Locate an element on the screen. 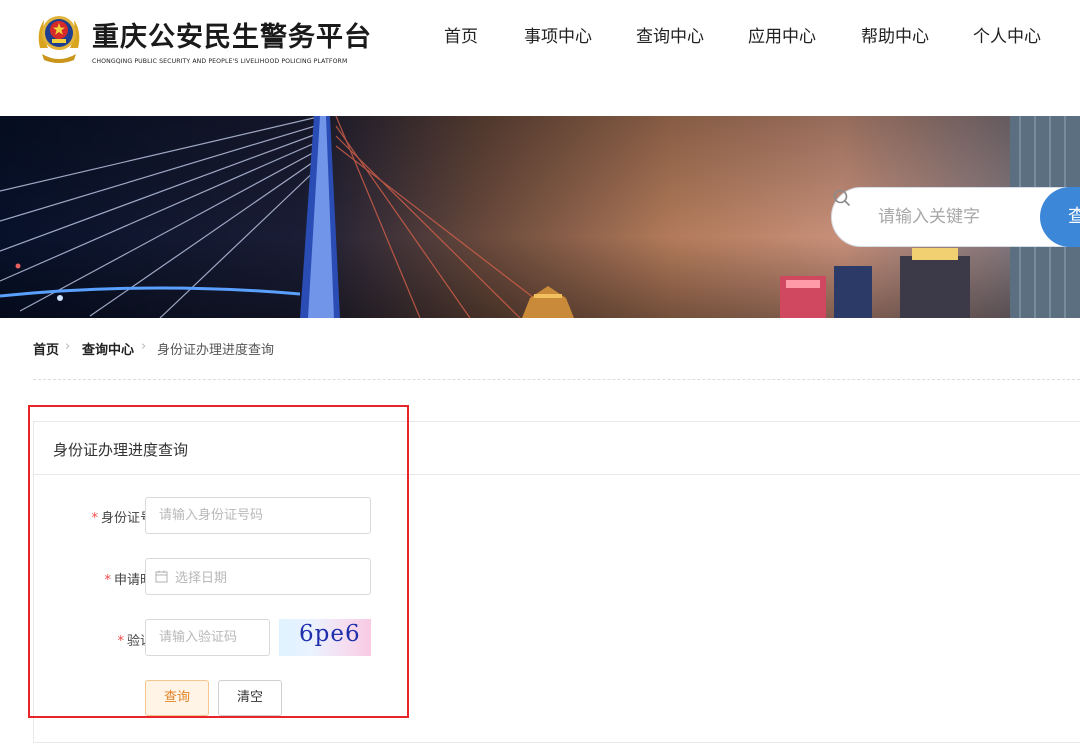  breadcrumb-query-center: 查询中心 is located at coordinates (108, 348).